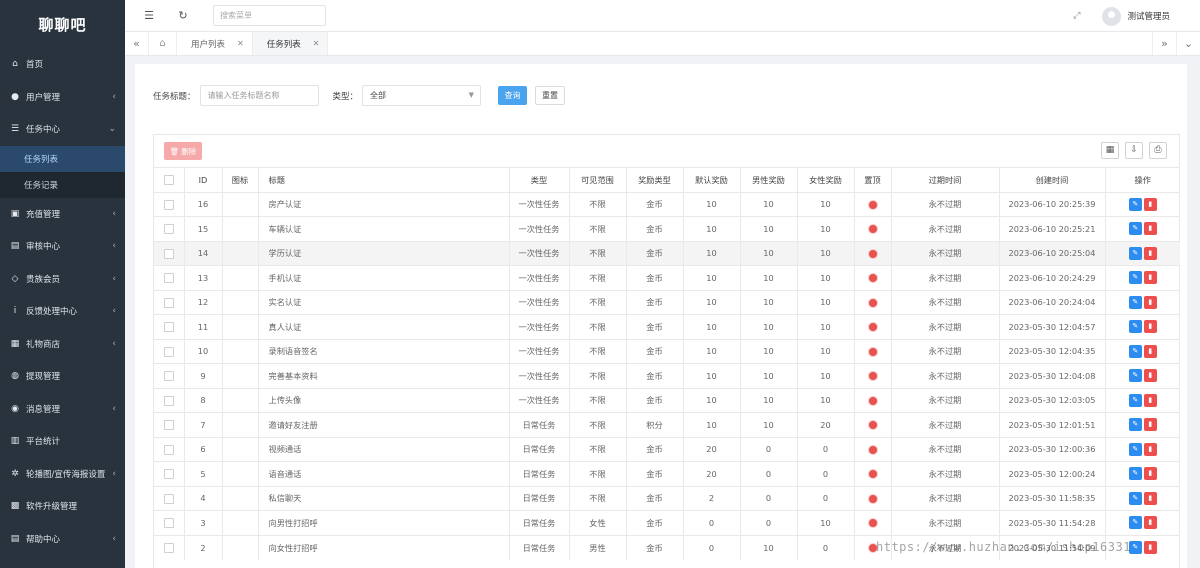  What do you see at coordinates (62, 506) in the screenshot?
I see `sidebar-item: ▩ 软件升级管理` at bounding box center [62, 506].